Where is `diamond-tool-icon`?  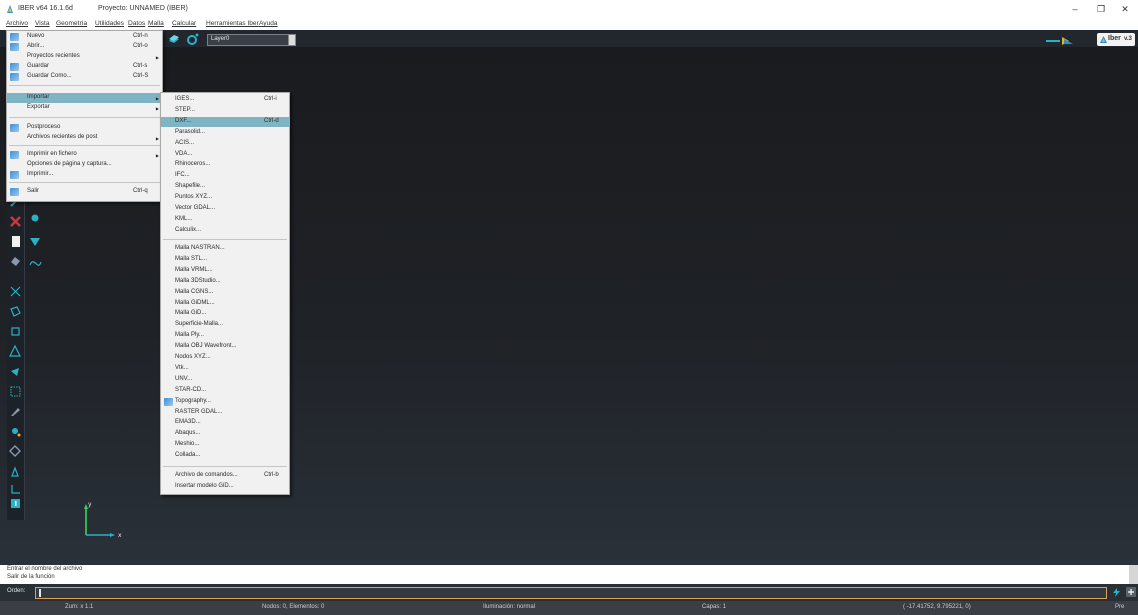
diamond-tool-icon is located at coordinates (15, 451).